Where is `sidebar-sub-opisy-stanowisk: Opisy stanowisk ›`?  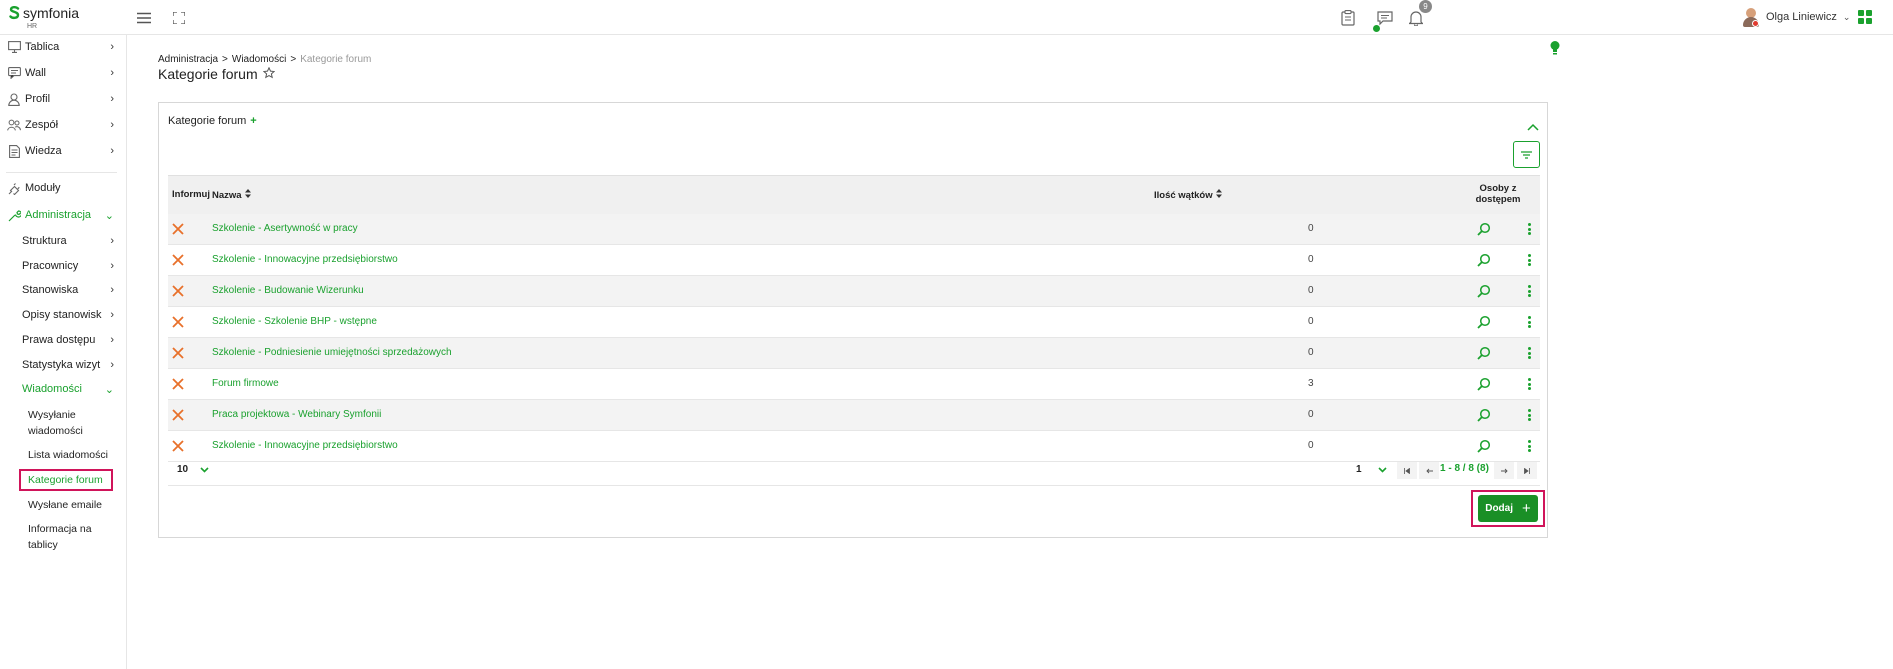 sidebar-sub-opisy-stanowisk: Opisy stanowisk › is located at coordinates (74, 315).